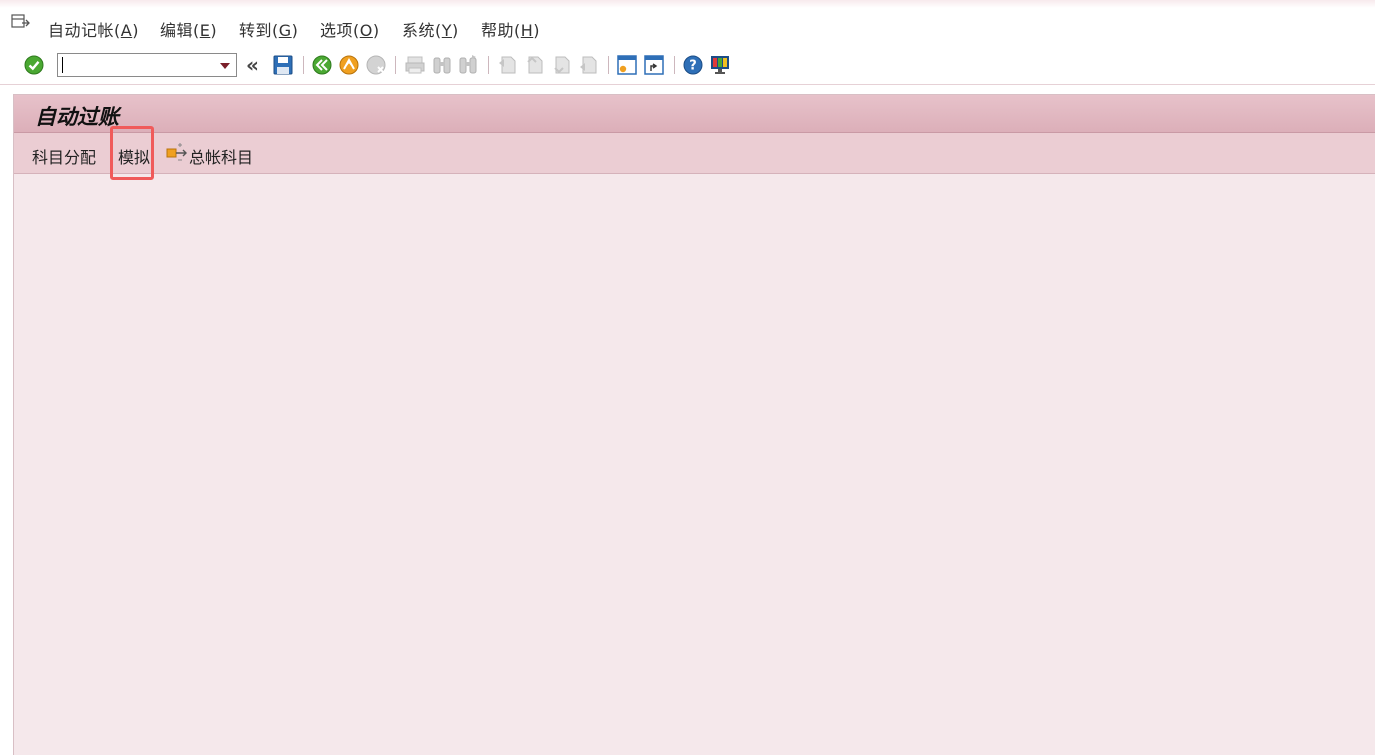 The width and height of the screenshot is (1375, 755). I want to click on find-icon, so click(442, 65).